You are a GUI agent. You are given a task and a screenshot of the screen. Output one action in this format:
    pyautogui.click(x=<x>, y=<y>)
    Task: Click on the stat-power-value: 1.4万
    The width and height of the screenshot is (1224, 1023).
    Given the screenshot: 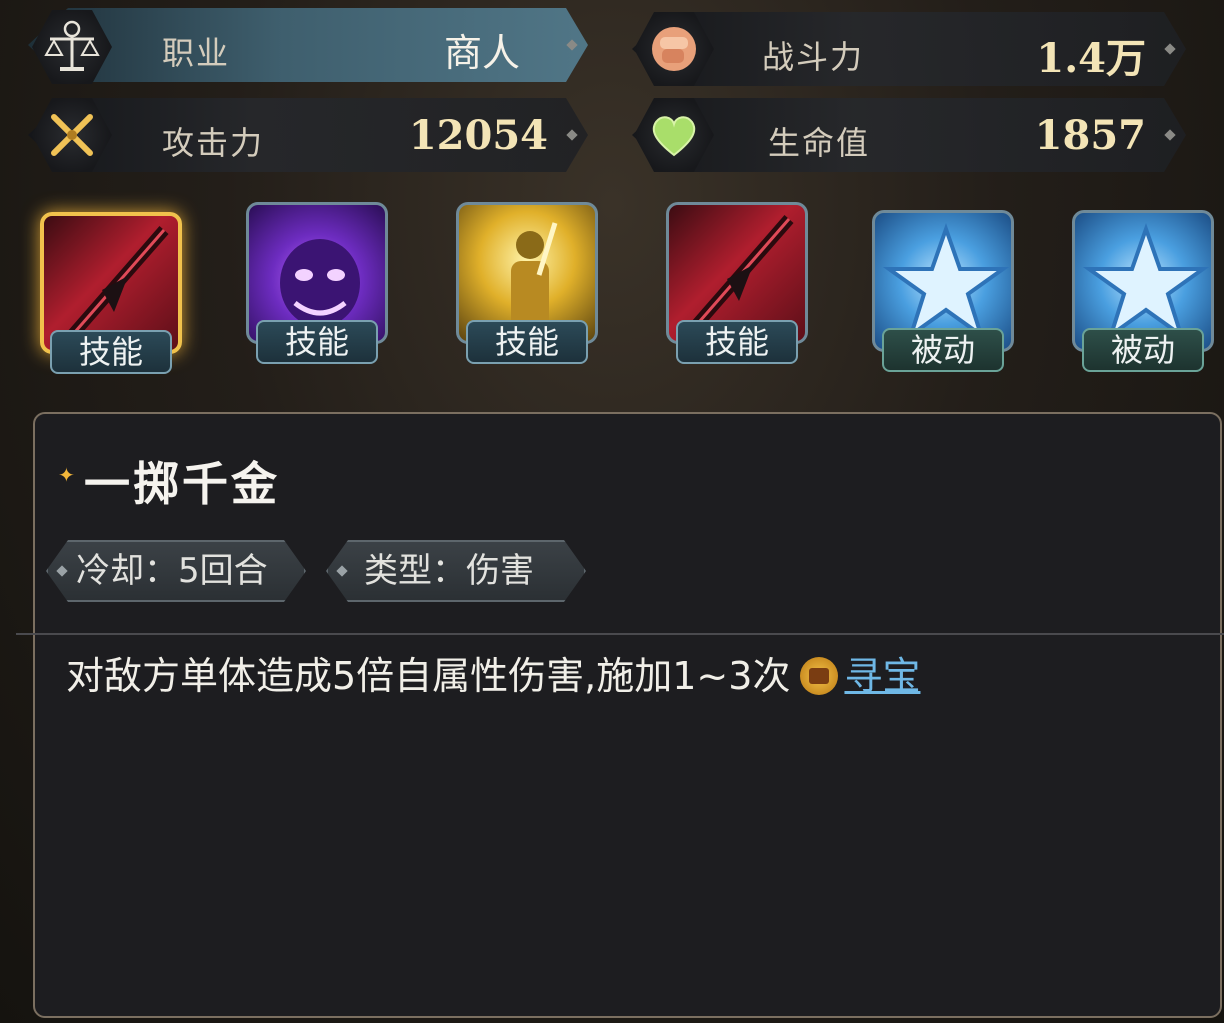 What is the action you would take?
    pyautogui.click(x=1091, y=58)
    